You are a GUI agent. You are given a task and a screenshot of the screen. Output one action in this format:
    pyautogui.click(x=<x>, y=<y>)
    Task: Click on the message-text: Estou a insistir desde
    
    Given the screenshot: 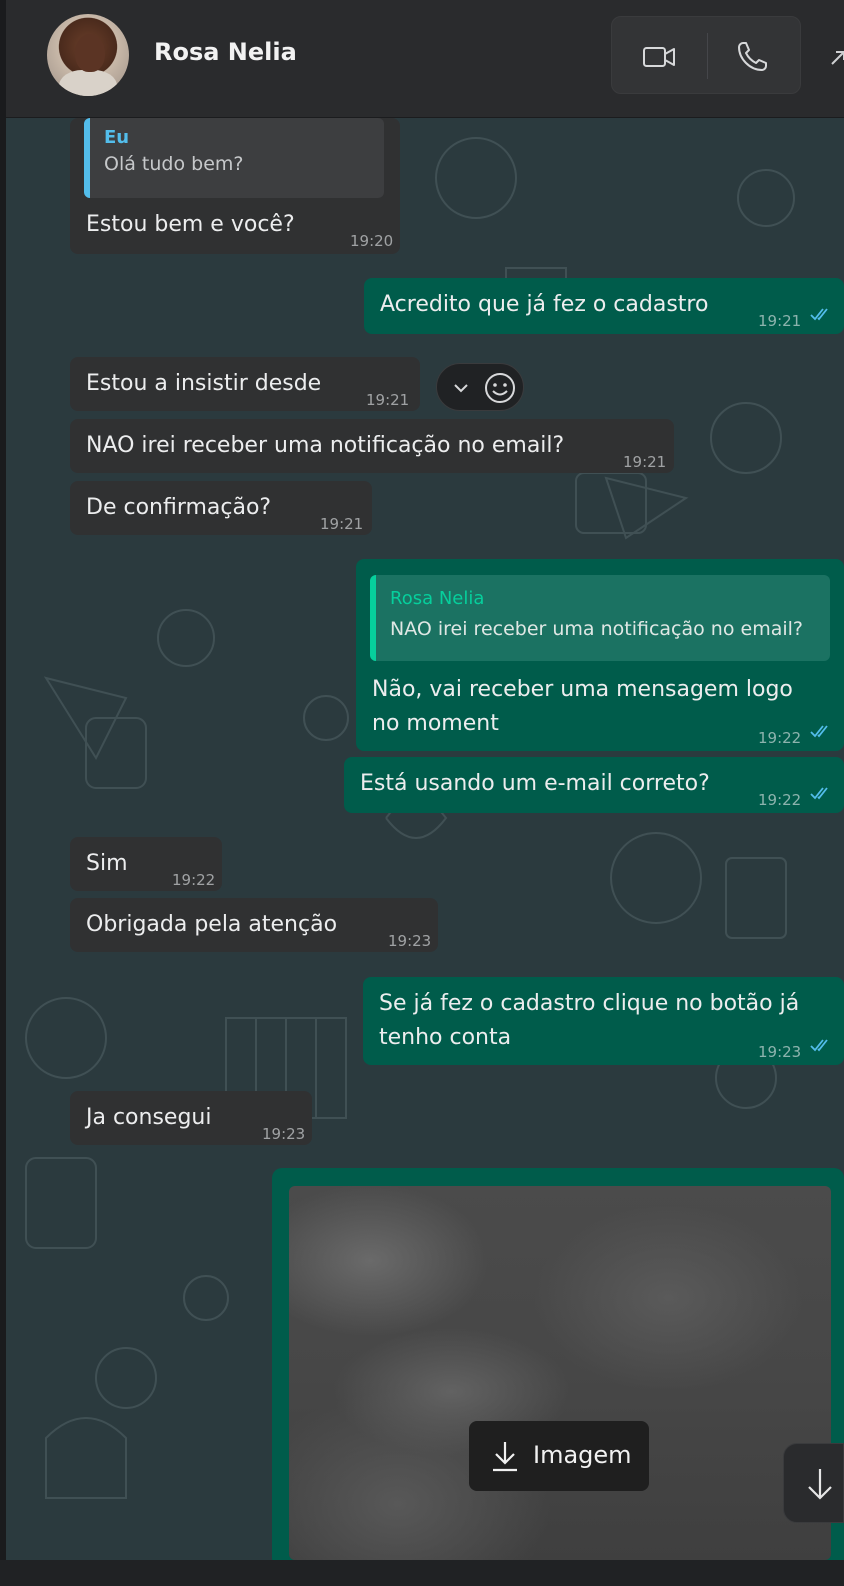 What is the action you would take?
    pyautogui.click(x=204, y=383)
    